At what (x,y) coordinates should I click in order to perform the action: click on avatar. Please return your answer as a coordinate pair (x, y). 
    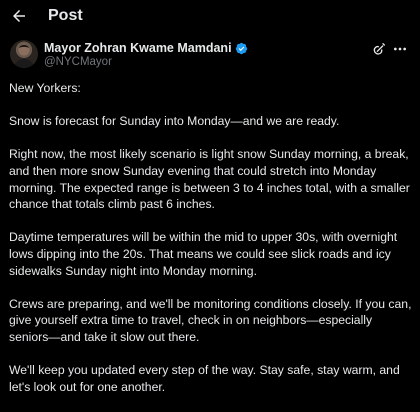
    Looking at the image, I should click on (24, 54).